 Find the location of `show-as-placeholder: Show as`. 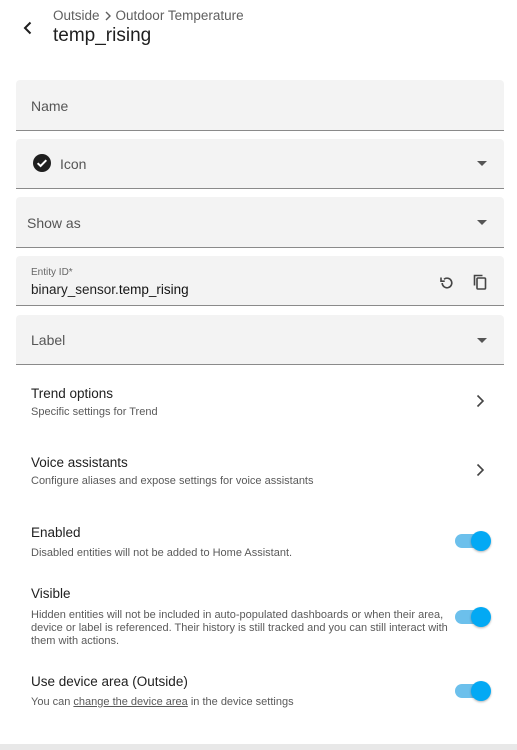

show-as-placeholder: Show as is located at coordinates (54, 223).